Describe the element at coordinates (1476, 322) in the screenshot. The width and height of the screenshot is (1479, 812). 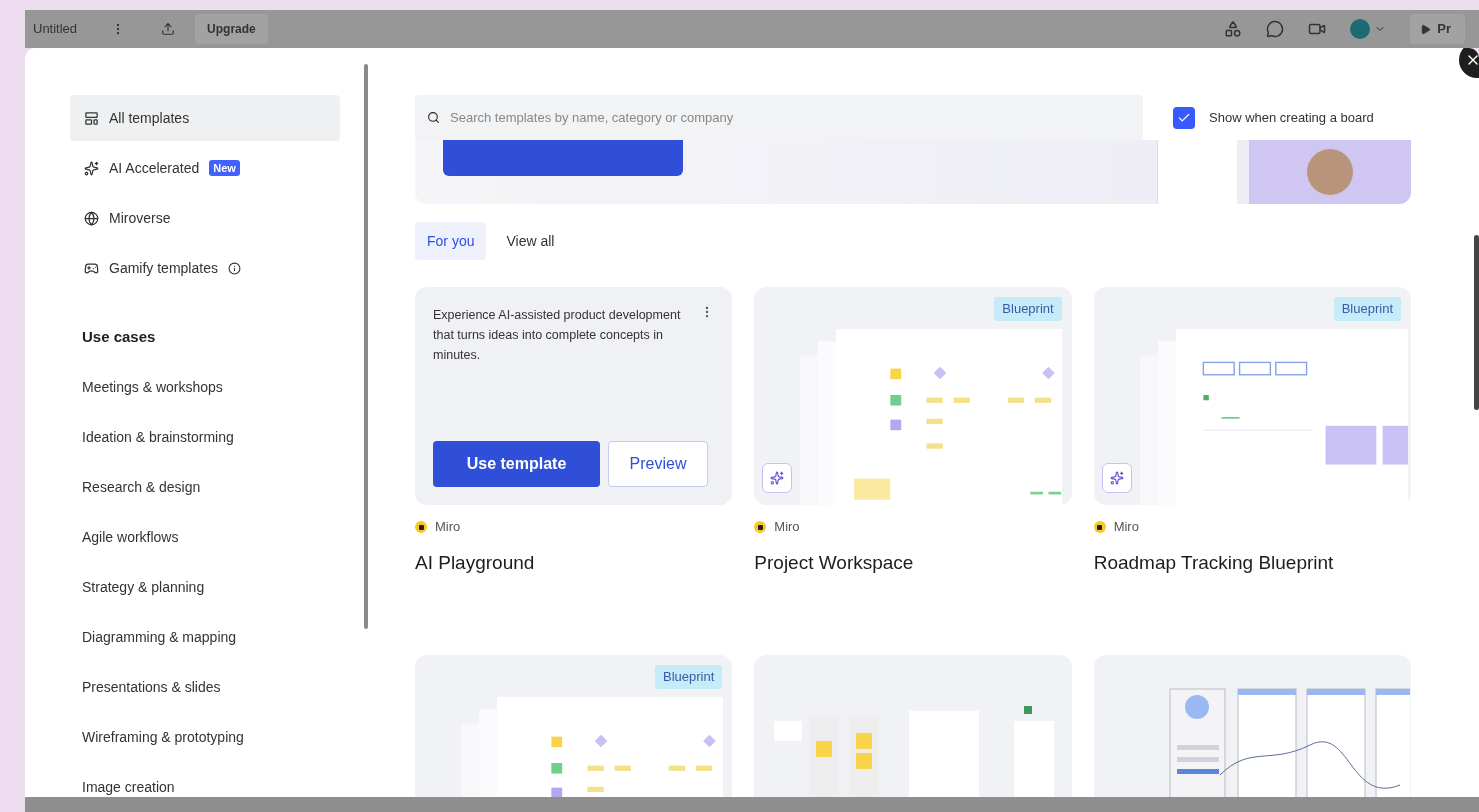
I see `main-scrollbar` at that location.